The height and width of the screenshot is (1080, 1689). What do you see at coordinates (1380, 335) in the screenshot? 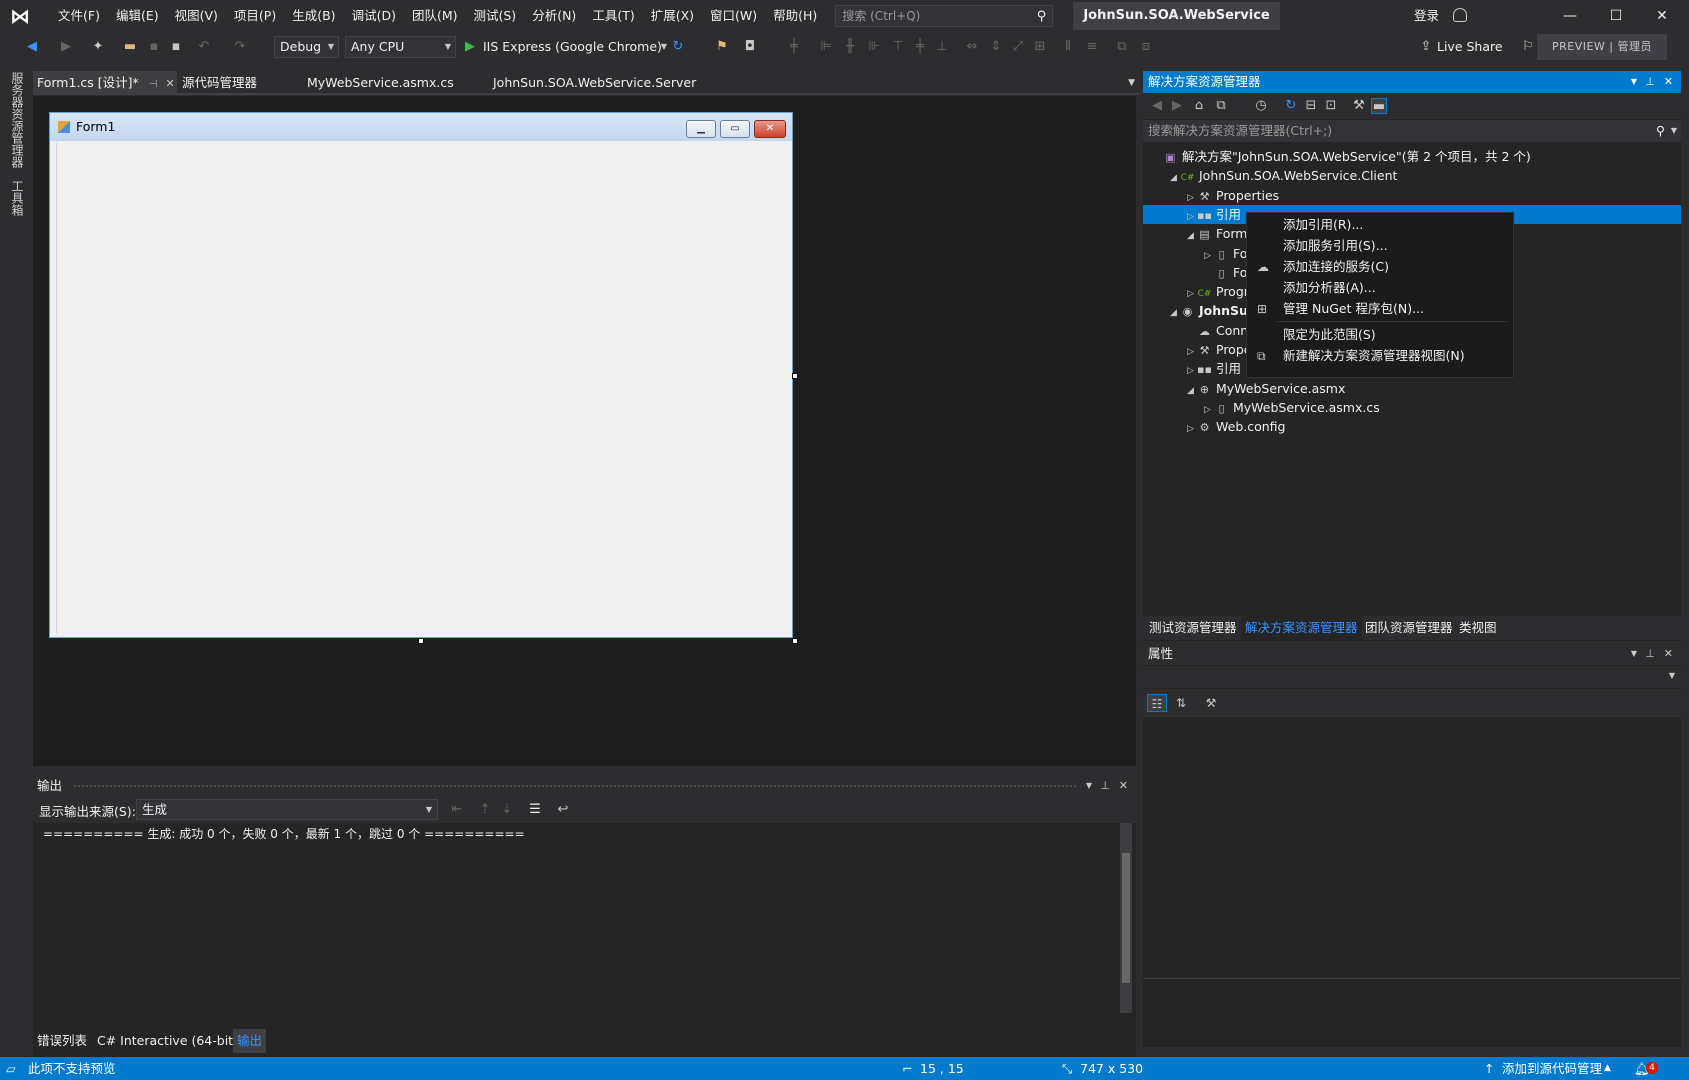
I see `context-menu-item-5: 限定为此范围(S)` at bounding box center [1380, 335].